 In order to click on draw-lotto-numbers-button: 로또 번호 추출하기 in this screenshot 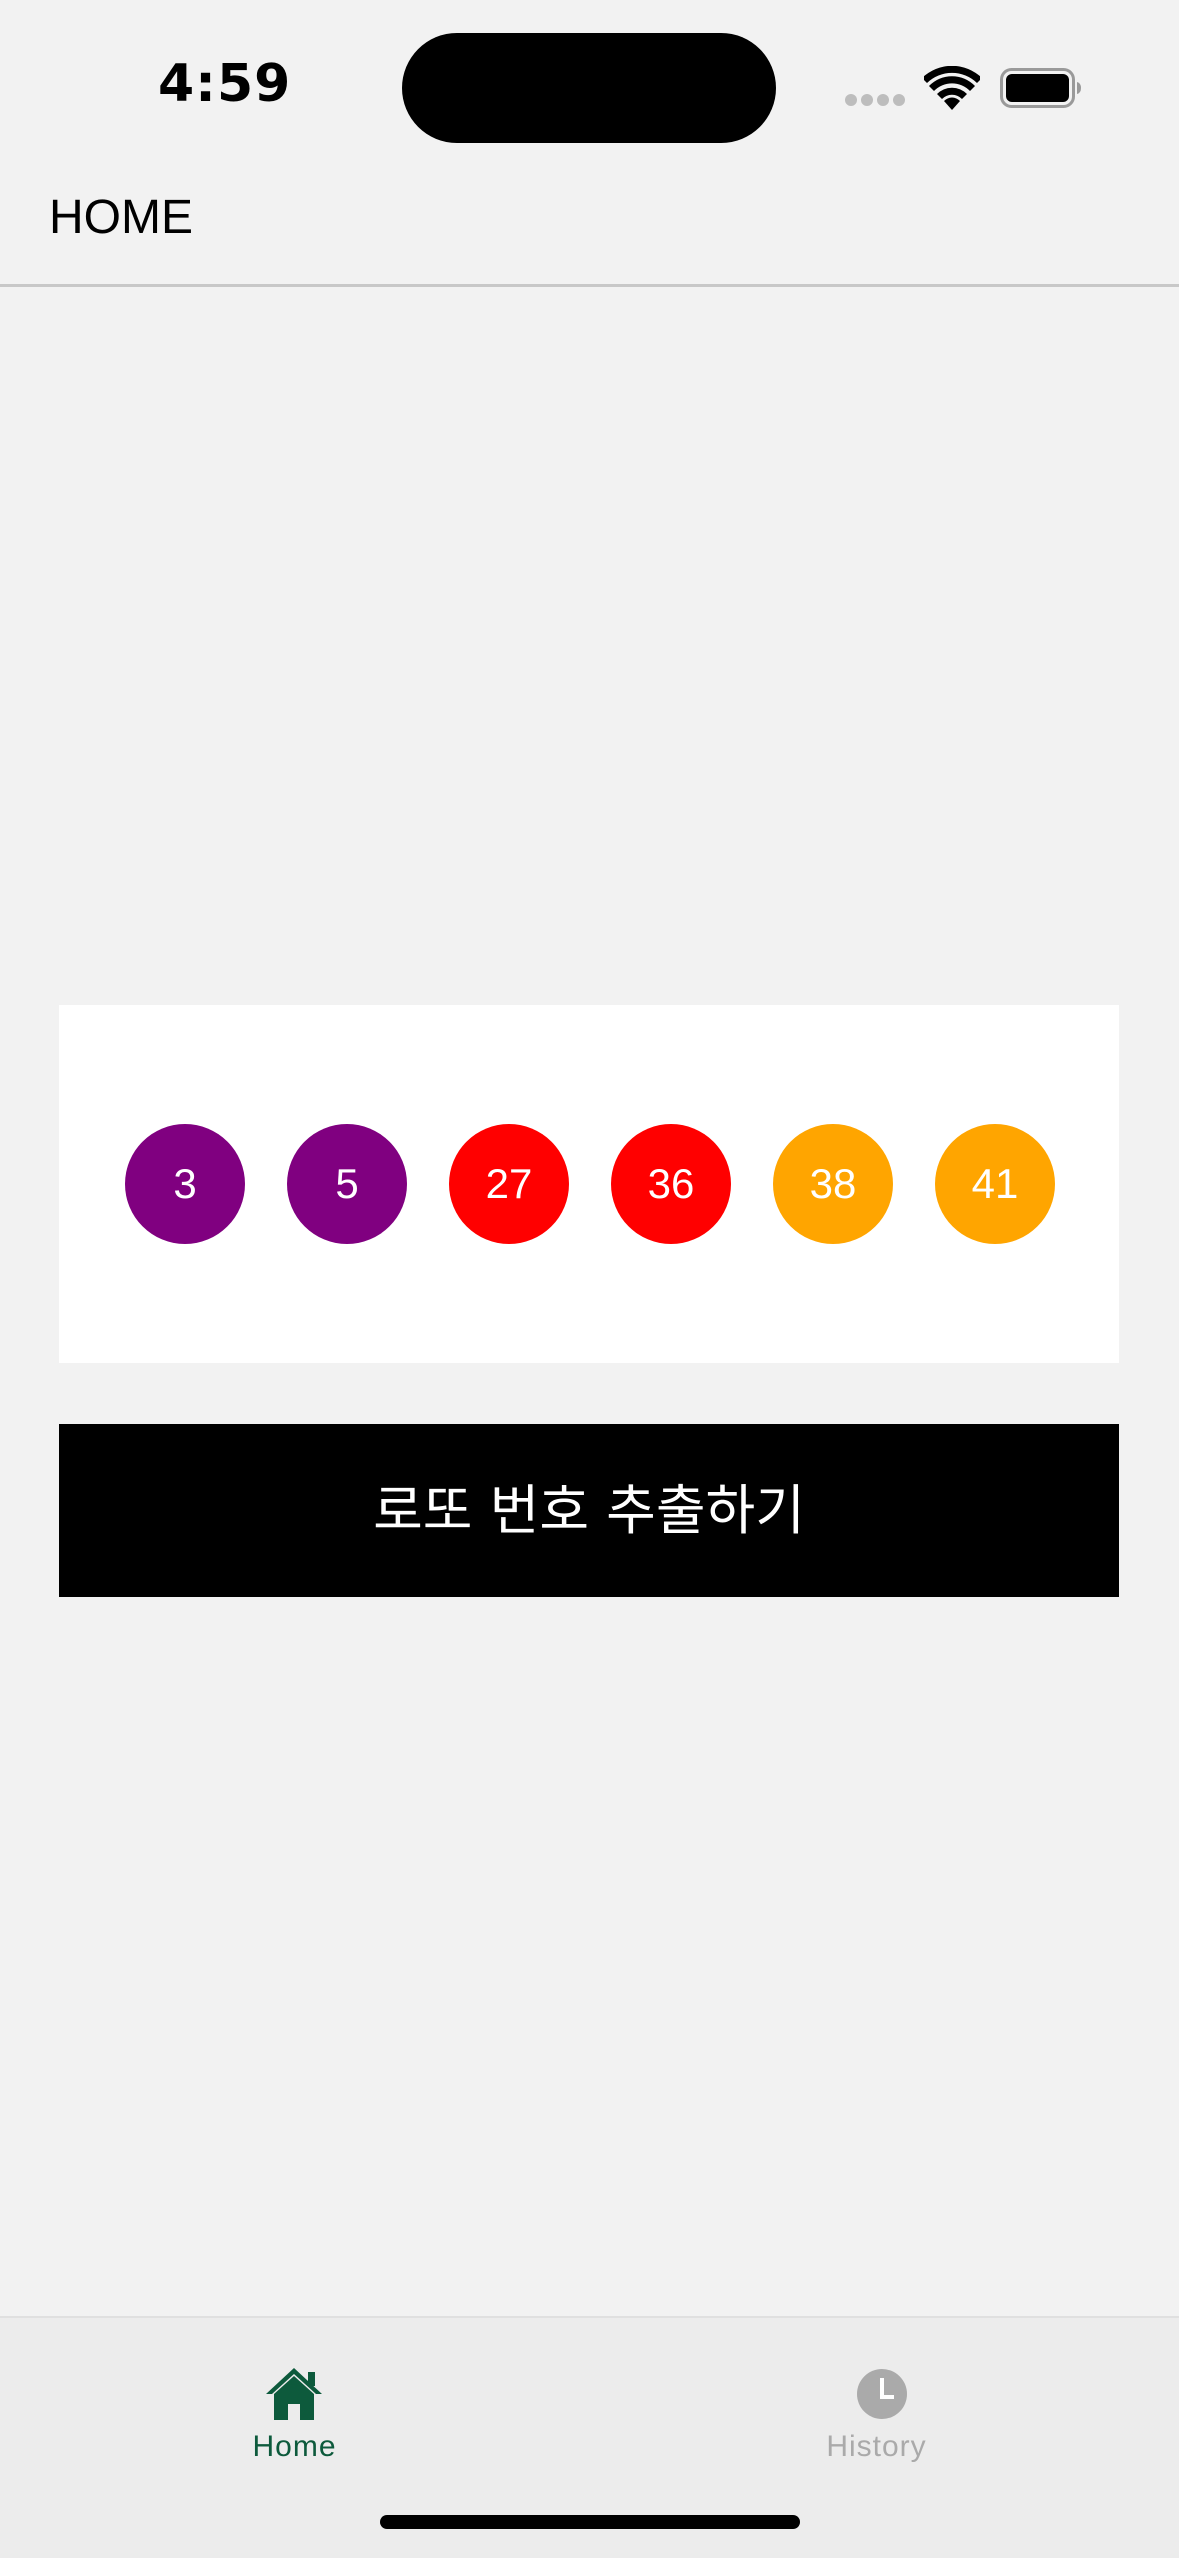, I will do `click(589, 1510)`.